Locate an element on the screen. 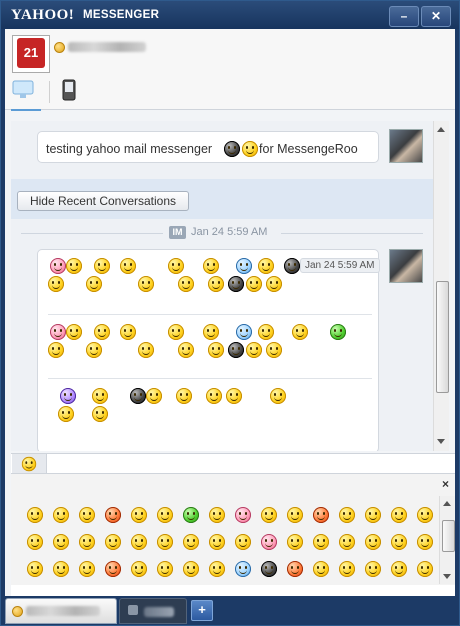  tab-smileys is located at coordinates (29, 464).